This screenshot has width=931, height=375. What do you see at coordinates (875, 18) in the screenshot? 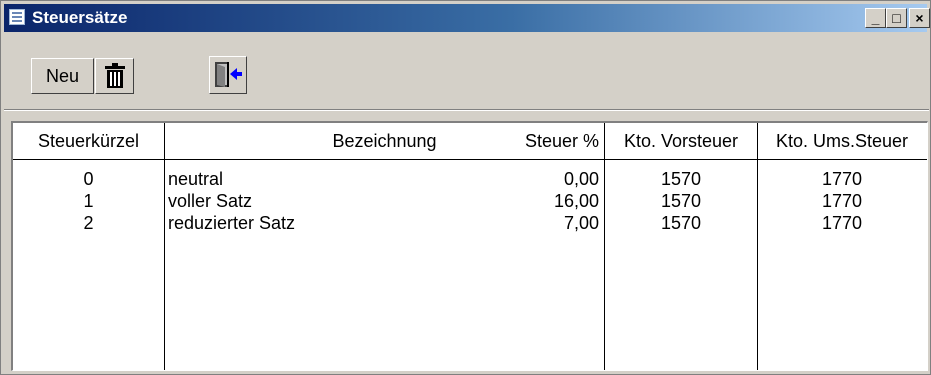
I see `minimize-button: _` at bounding box center [875, 18].